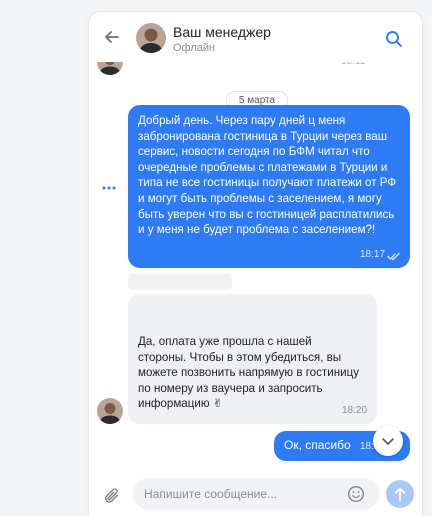  Describe the element at coordinates (109, 185) in the screenshot. I see `message-actions-button` at that location.